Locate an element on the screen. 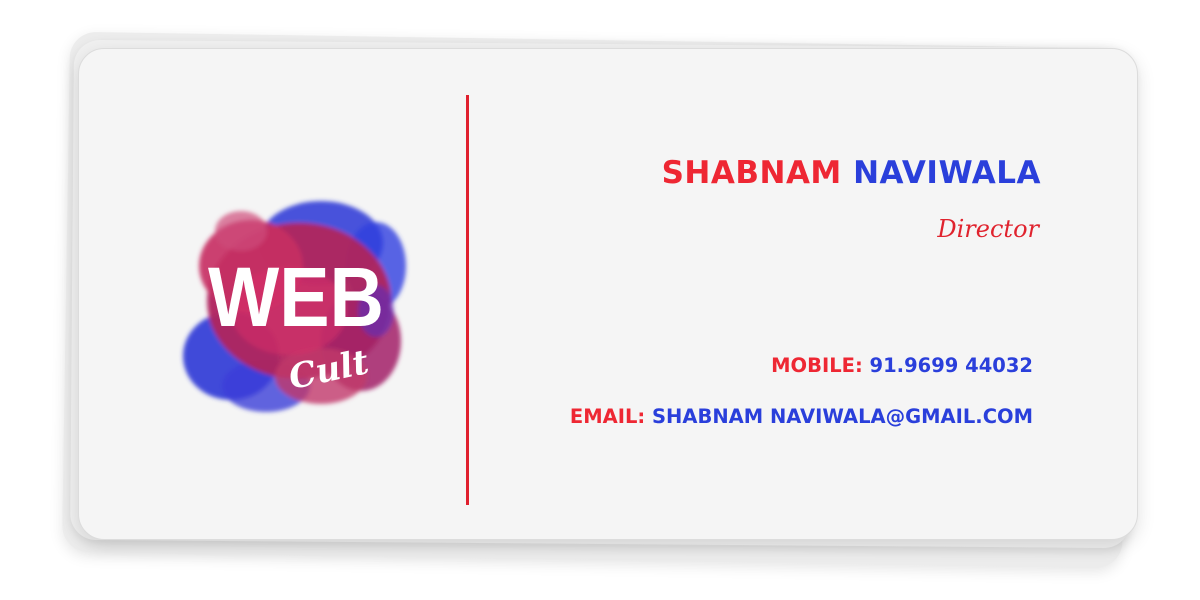  first-name: SHABNAM is located at coordinates (751, 173).